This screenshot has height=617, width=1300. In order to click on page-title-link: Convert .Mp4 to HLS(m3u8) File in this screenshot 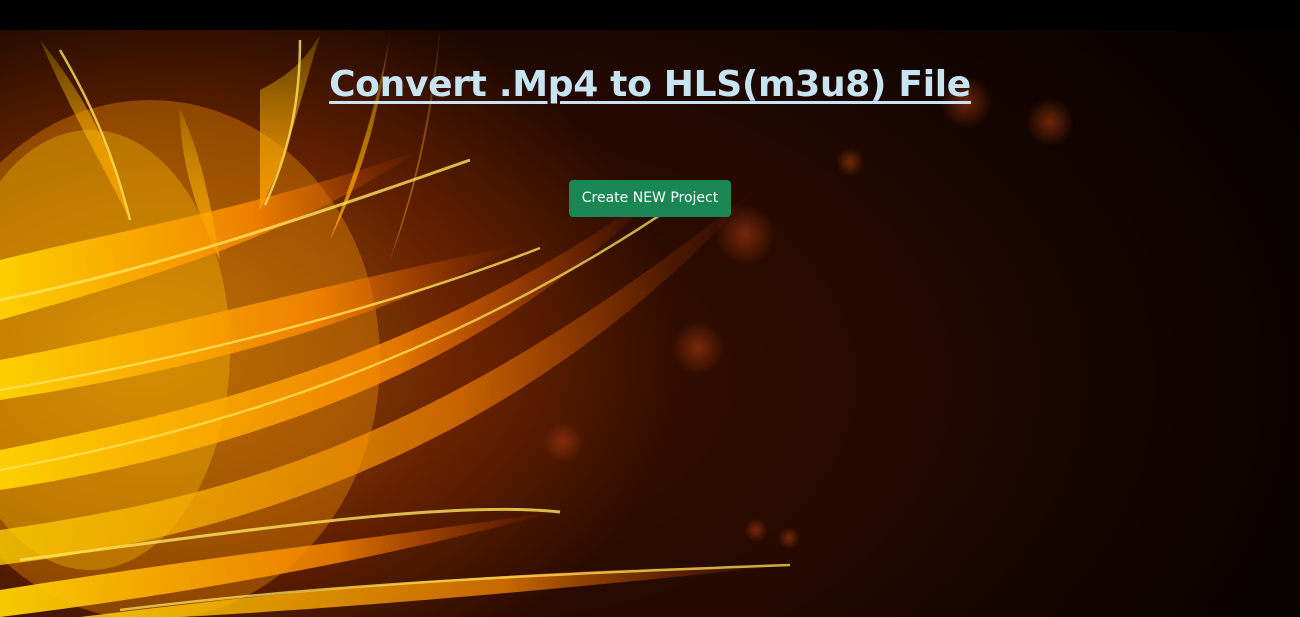, I will do `click(650, 84)`.